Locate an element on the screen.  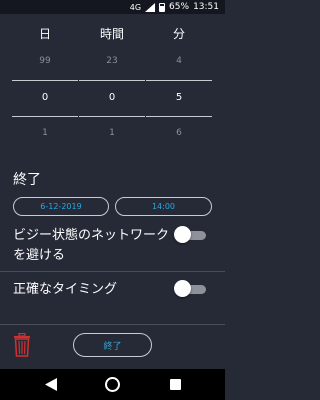
end-section-label: 終了 is located at coordinates (27, 180).